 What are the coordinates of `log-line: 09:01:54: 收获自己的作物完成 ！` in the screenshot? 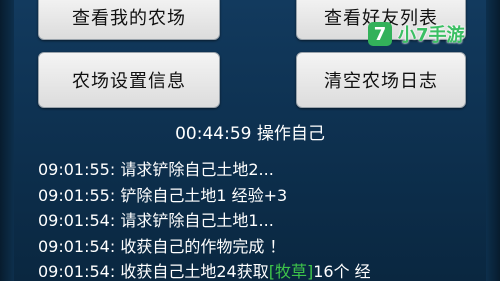 It's located at (162, 246).